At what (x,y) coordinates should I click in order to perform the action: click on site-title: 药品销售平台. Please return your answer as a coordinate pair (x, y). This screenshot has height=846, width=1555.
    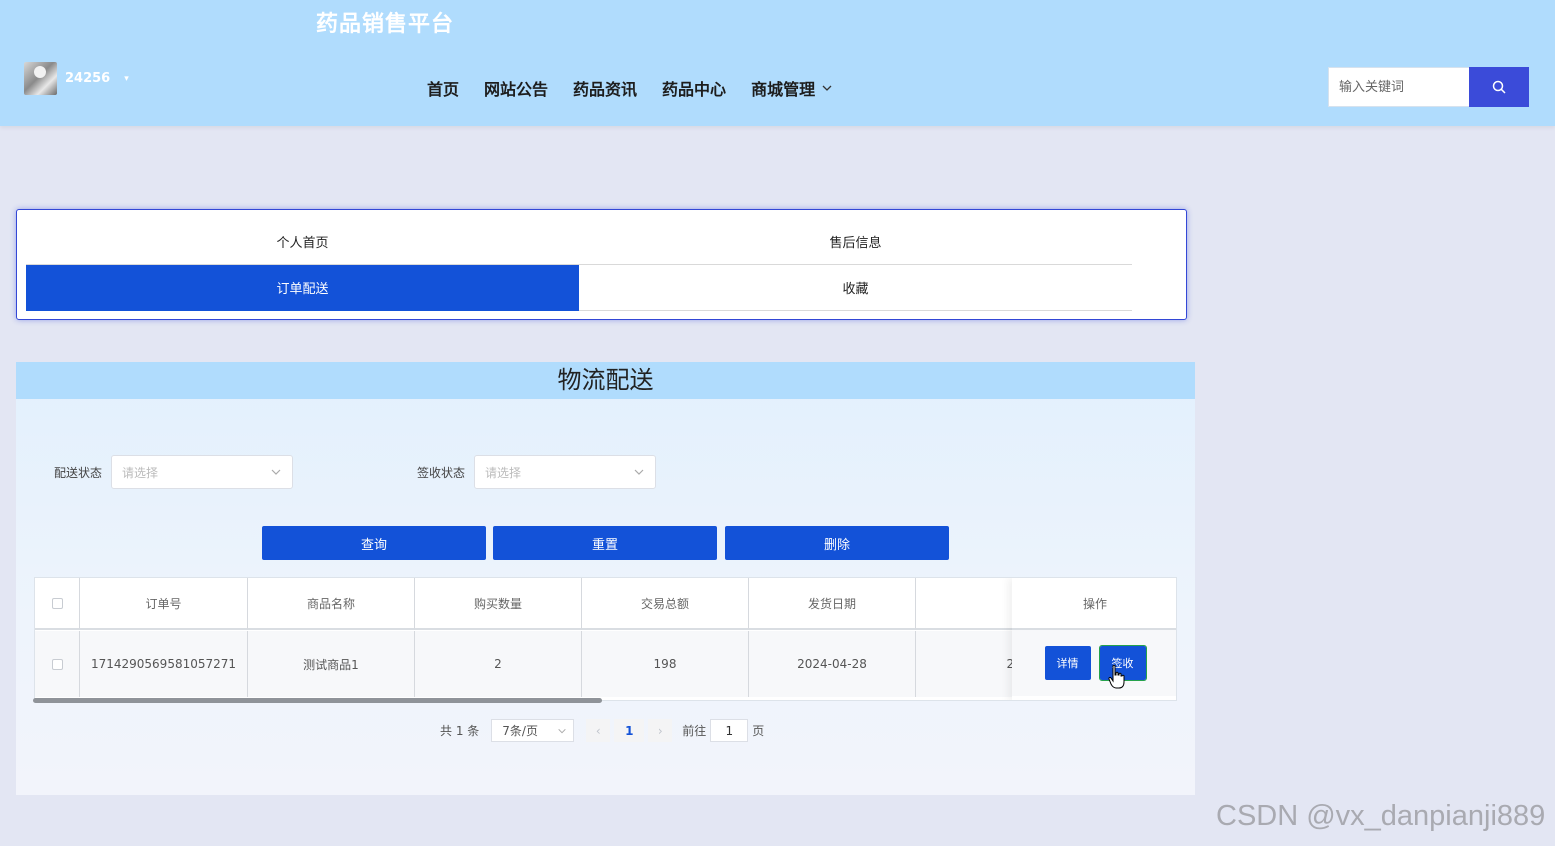
    Looking at the image, I should click on (385, 24).